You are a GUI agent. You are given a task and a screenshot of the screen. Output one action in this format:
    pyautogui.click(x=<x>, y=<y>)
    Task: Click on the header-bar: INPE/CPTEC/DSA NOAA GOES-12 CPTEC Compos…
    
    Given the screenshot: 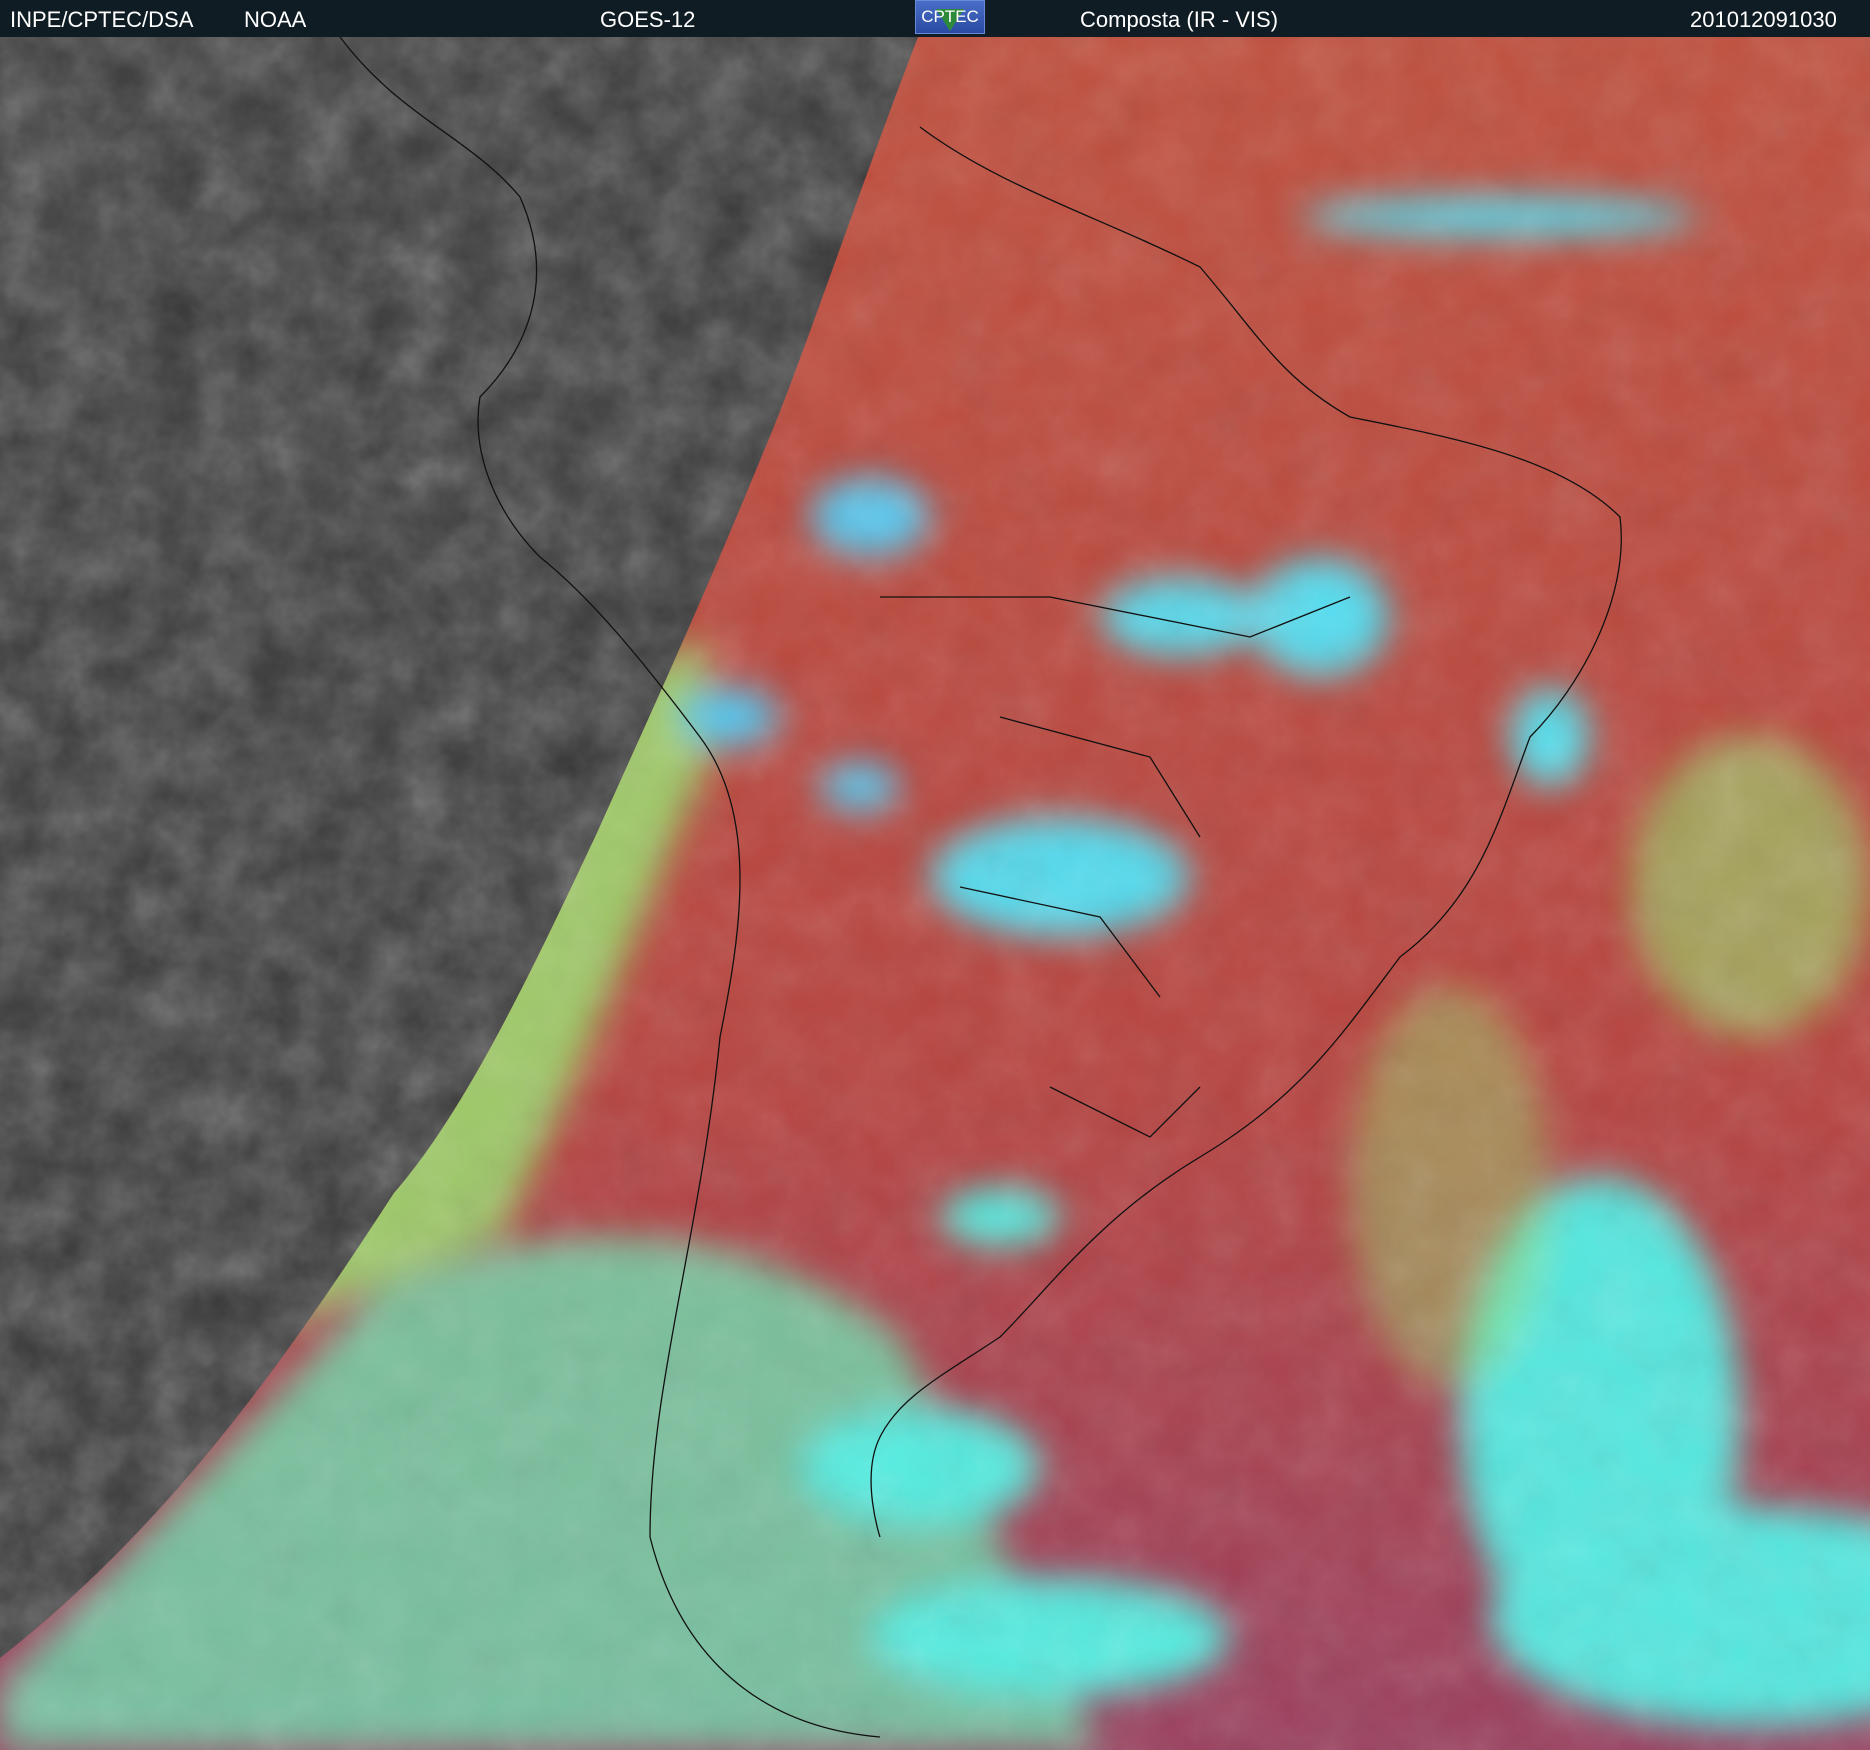 What is the action you would take?
    pyautogui.click(x=935, y=18)
    